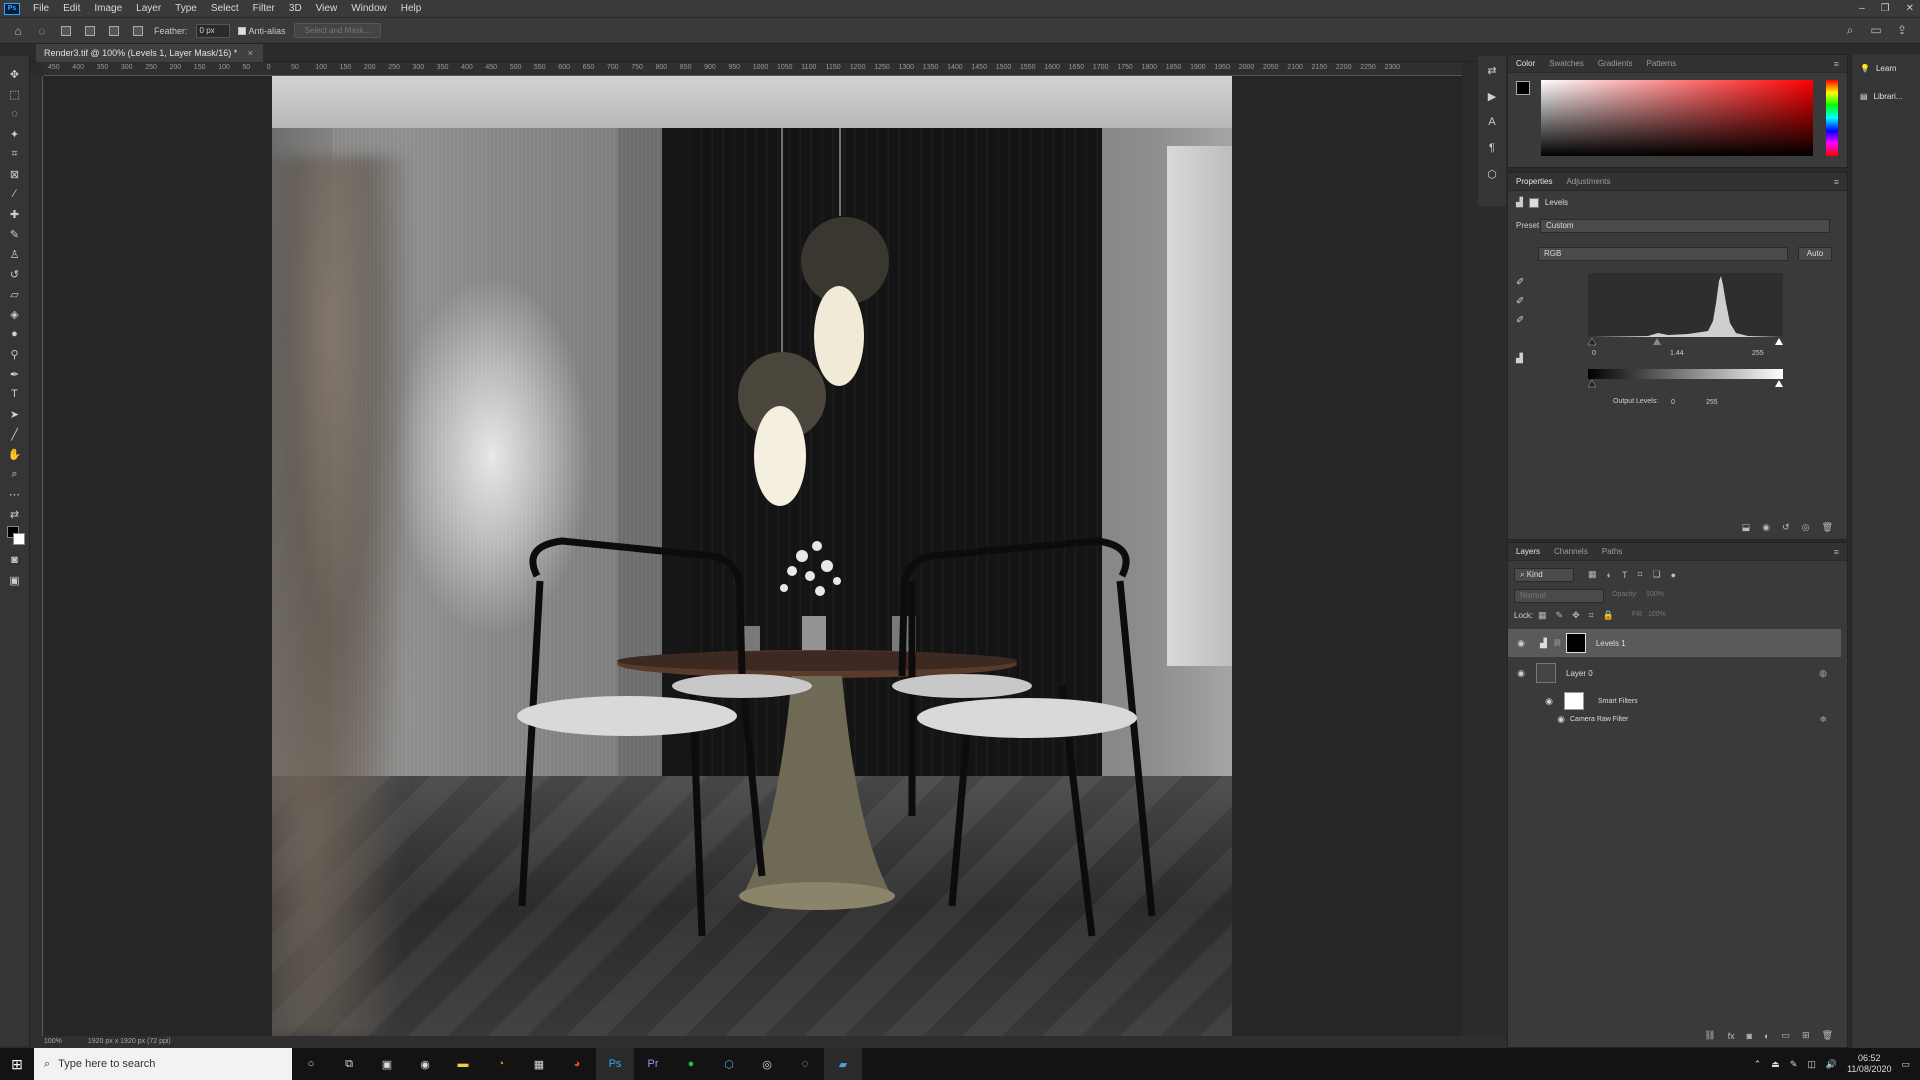 This screenshot has width=1920, height=1080. Describe the element at coordinates (767, 1064) in the screenshot. I see `obs-icon: ◎` at that location.